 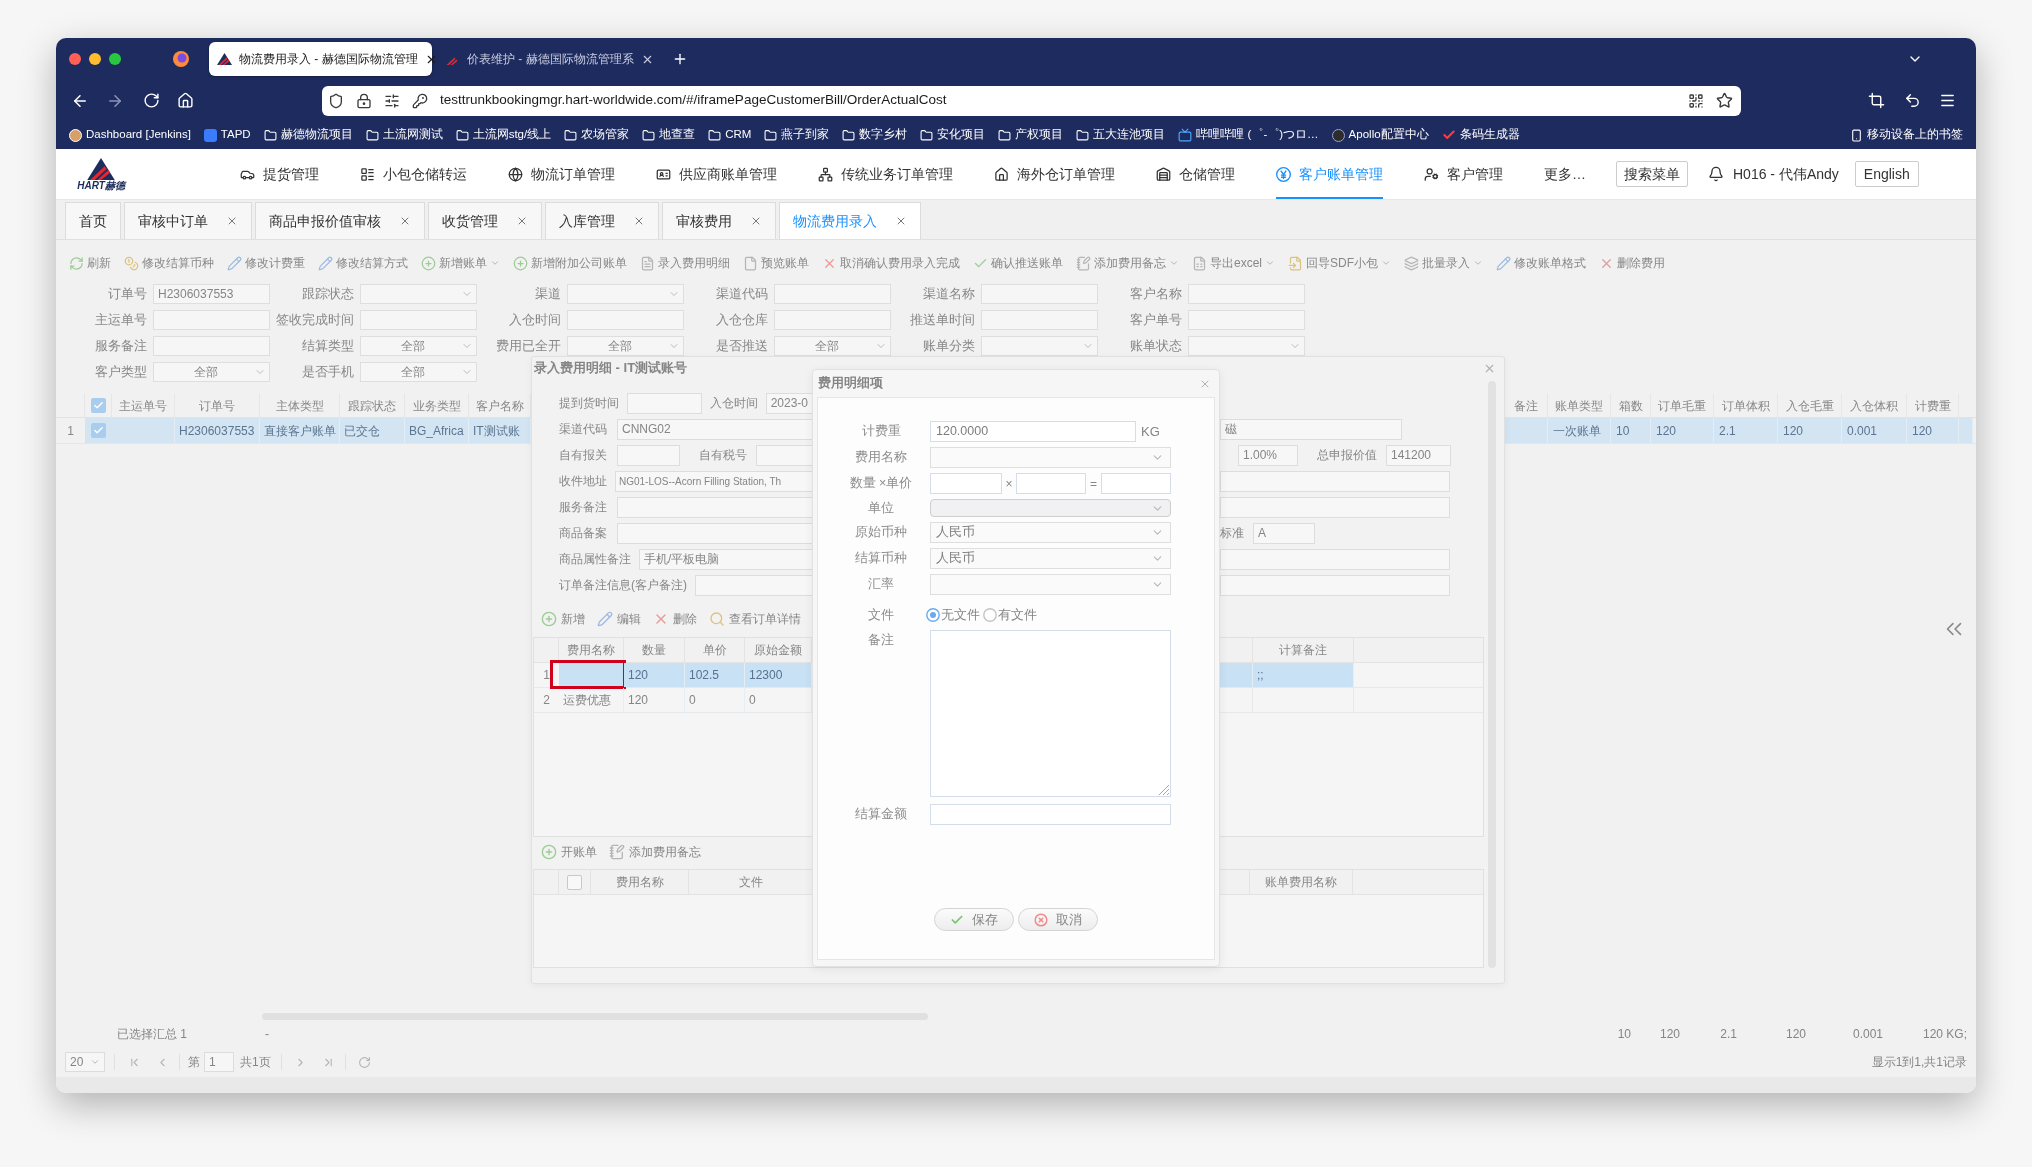 I want to click on save-button: 保存, so click(x=974, y=919).